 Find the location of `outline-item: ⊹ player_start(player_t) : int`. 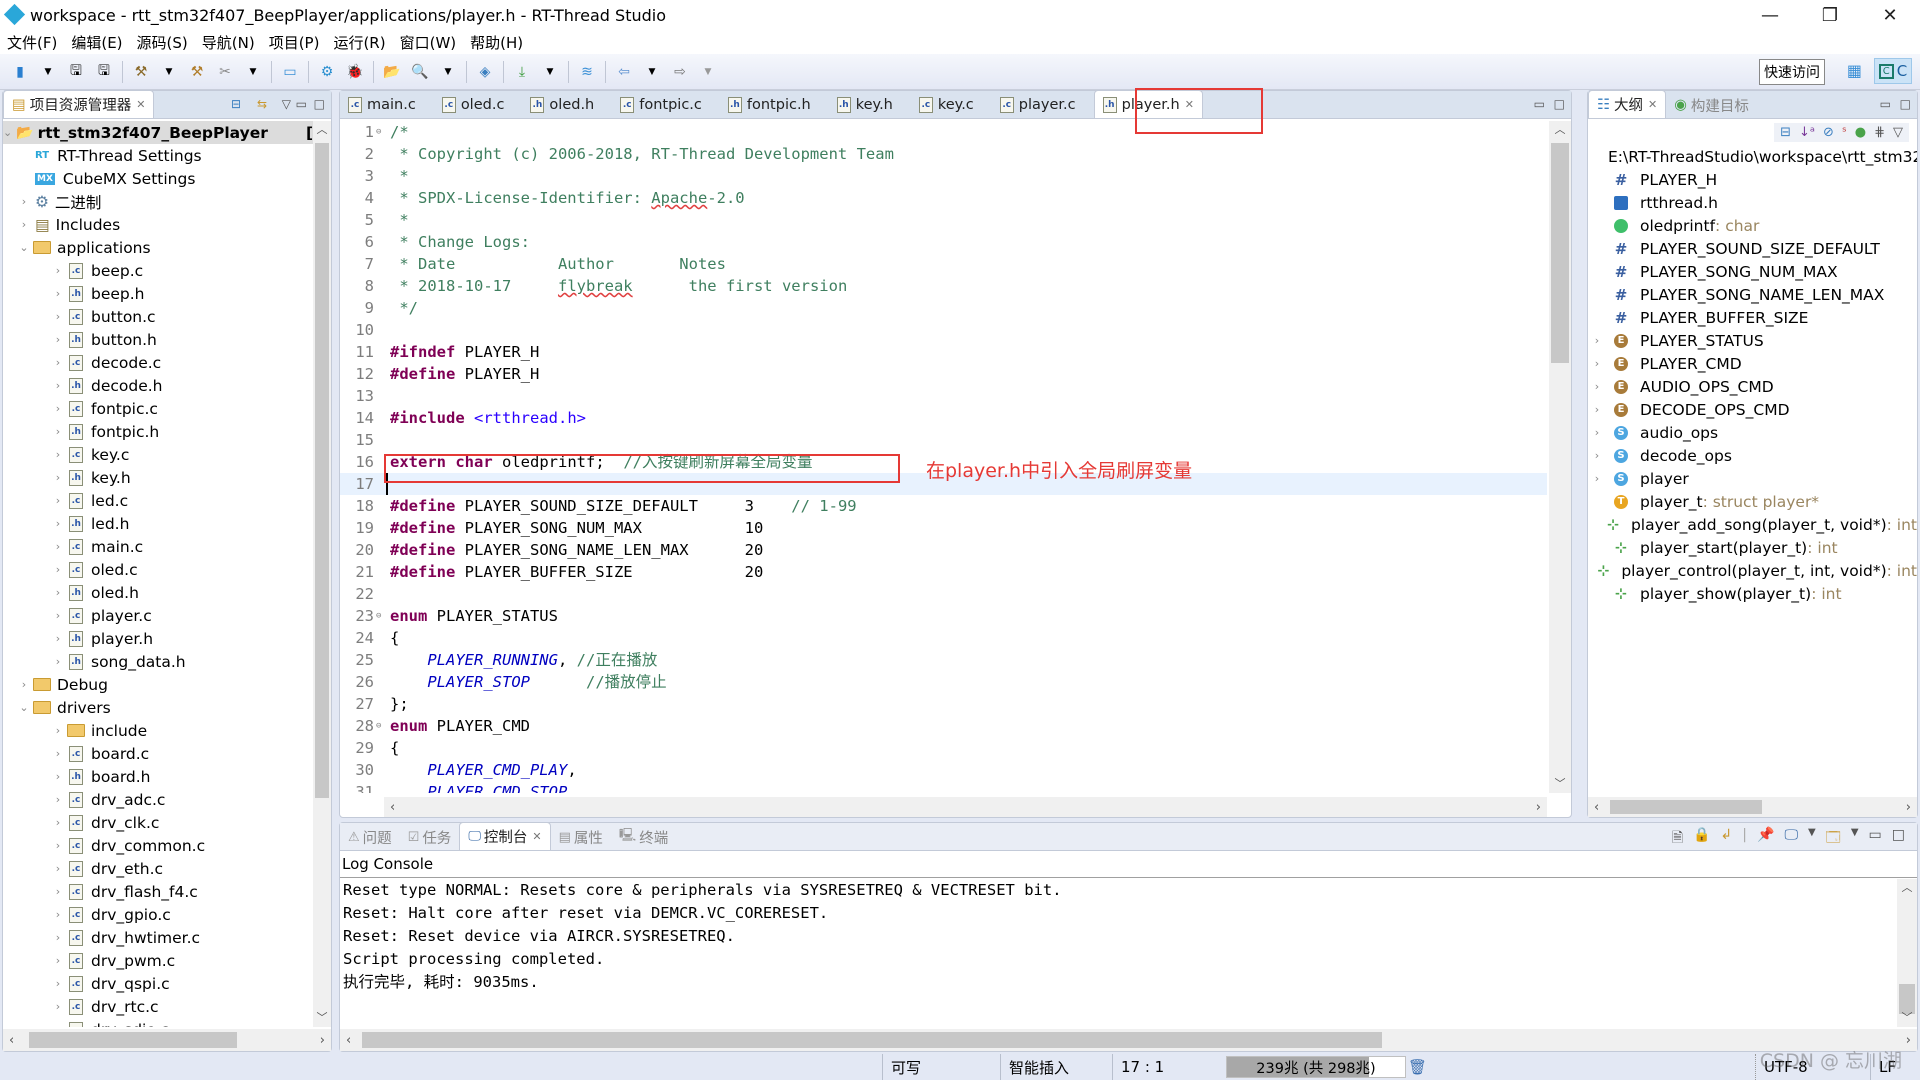

outline-item: ⊹ player_start(player_t) : int is located at coordinates (1752, 547).